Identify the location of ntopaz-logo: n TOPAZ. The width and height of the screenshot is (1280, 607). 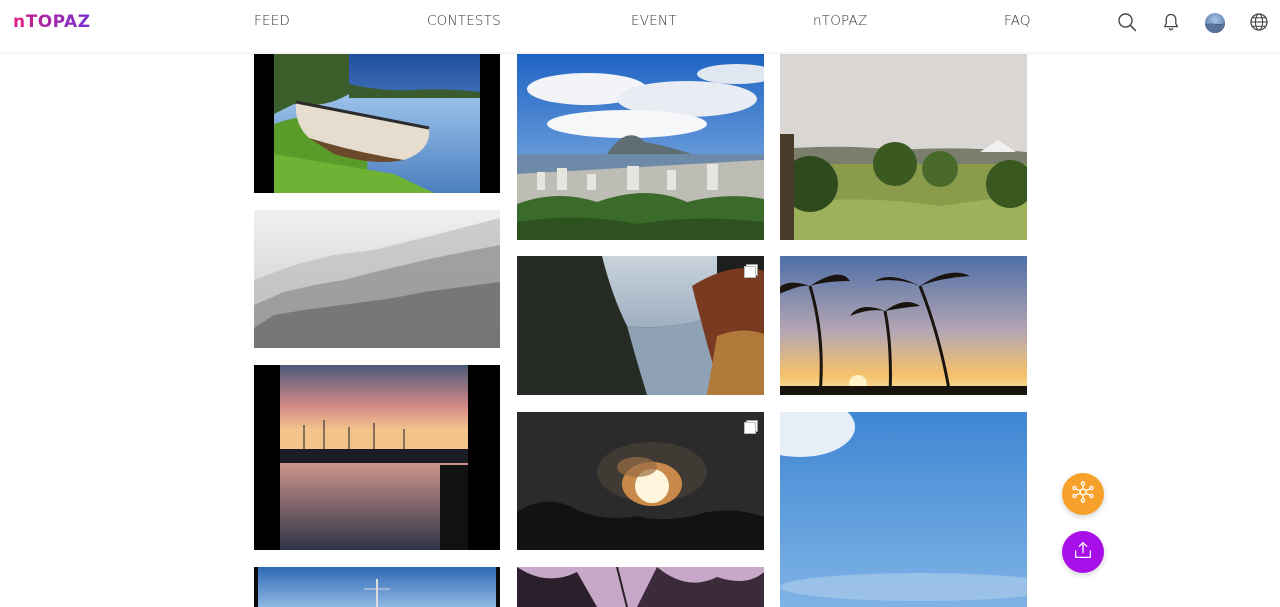
(52, 22).